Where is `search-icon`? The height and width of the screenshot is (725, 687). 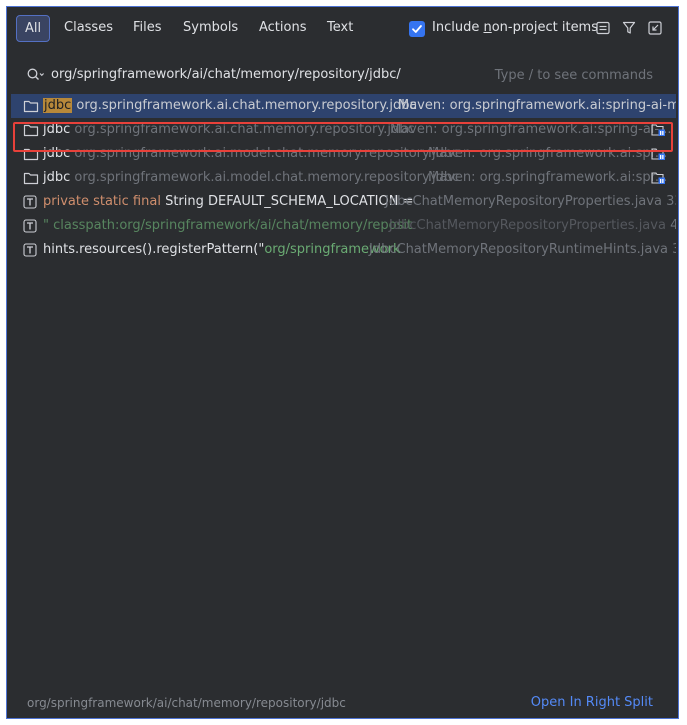 search-icon is located at coordinates (36, 75).